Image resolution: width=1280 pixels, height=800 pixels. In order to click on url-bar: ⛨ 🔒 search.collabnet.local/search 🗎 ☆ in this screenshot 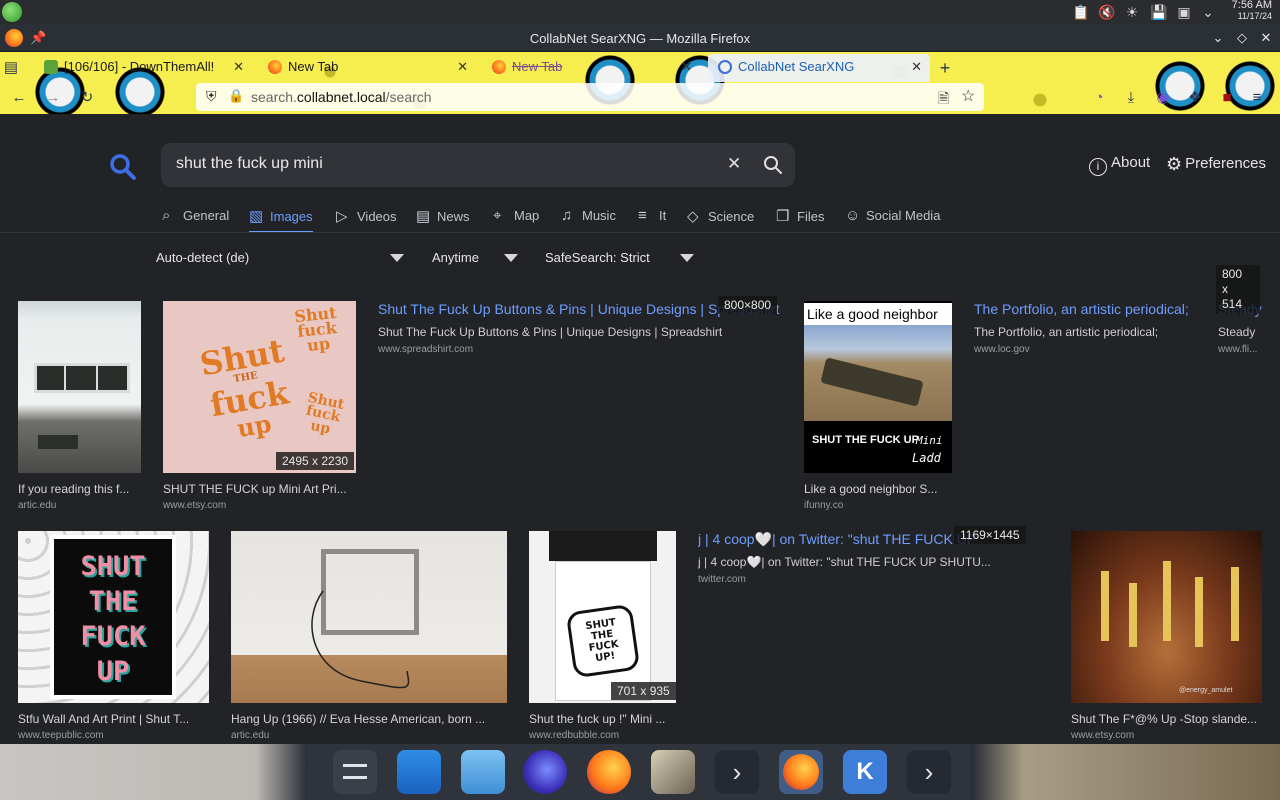, I will do `click(590, 97)`.